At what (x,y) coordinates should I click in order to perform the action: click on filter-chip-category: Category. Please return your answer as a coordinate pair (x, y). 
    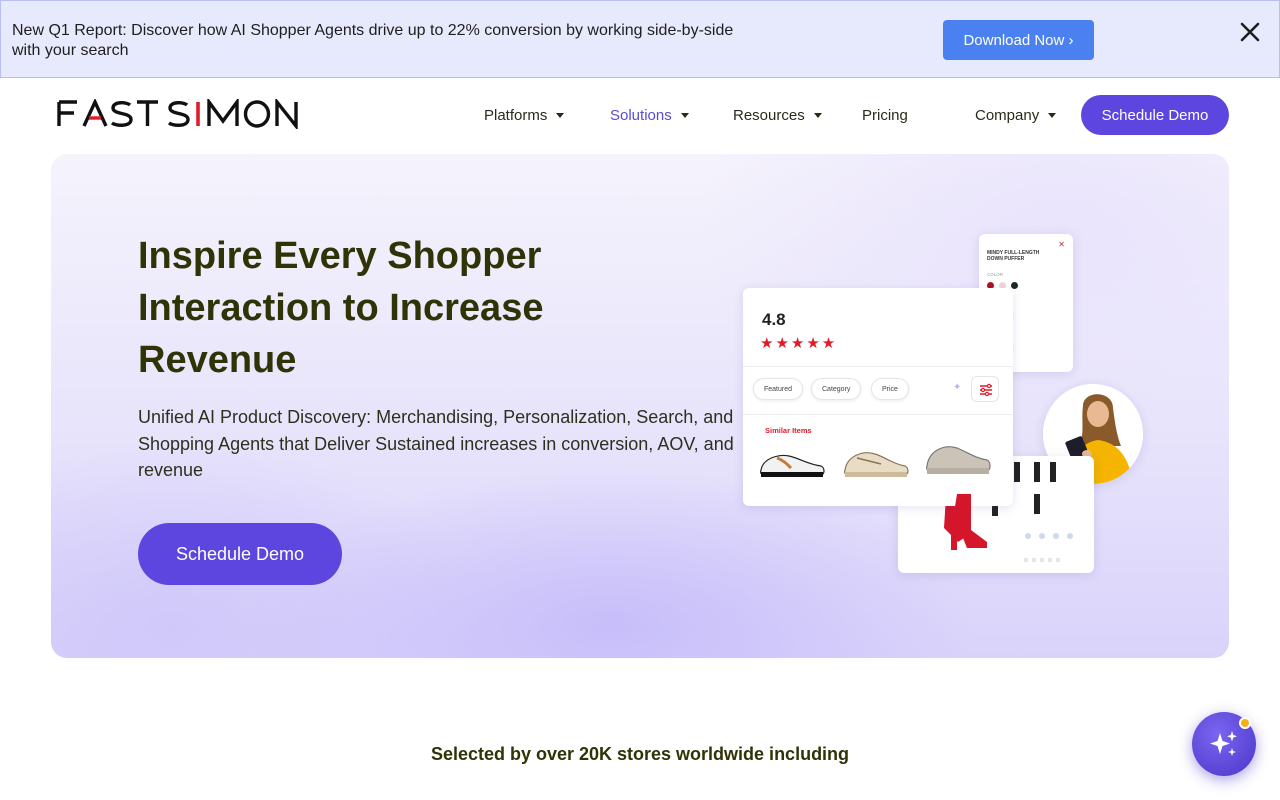
    Looking at the image, I should click on (836, 389).